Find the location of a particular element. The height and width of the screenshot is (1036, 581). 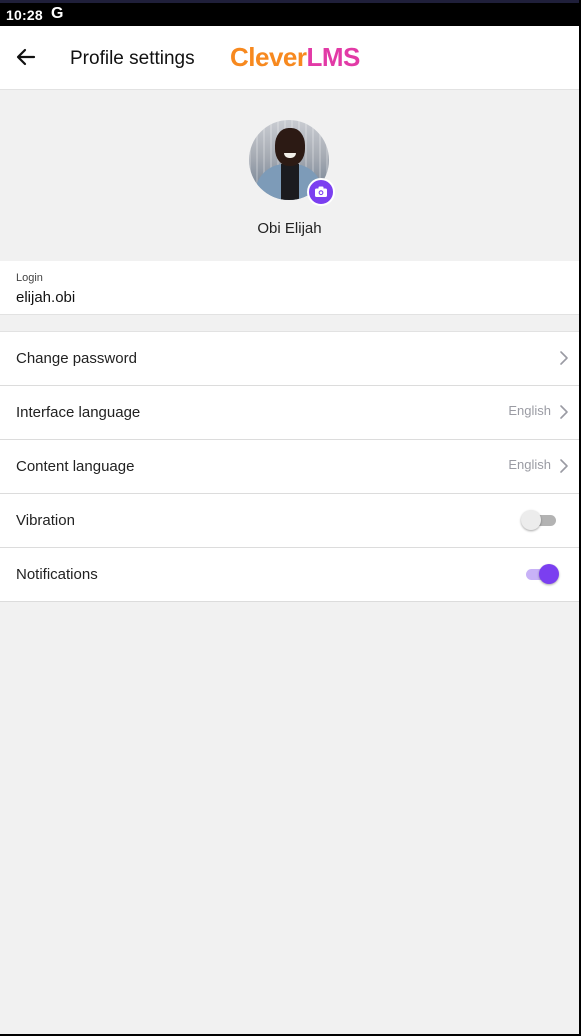

login-label: Login is located at coordinates (29, 278).